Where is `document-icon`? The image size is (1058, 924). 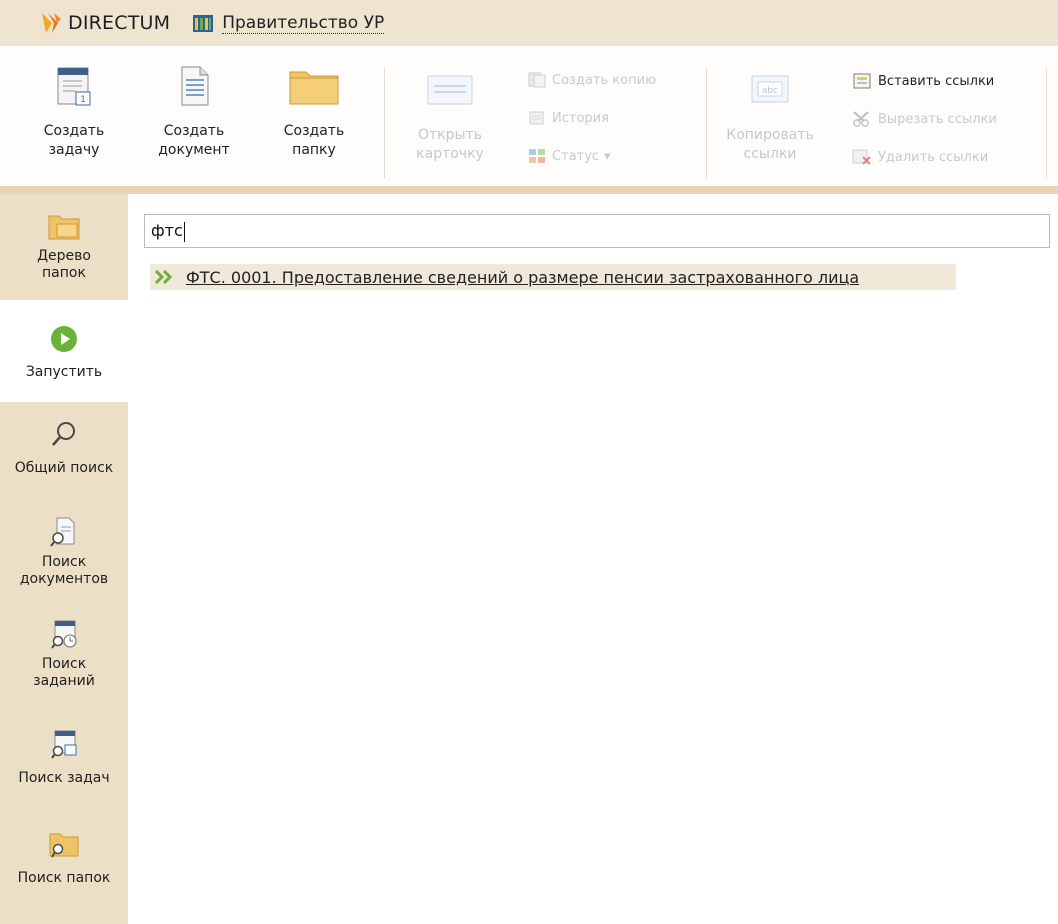
document-icon is located at coordinates (195, 86).